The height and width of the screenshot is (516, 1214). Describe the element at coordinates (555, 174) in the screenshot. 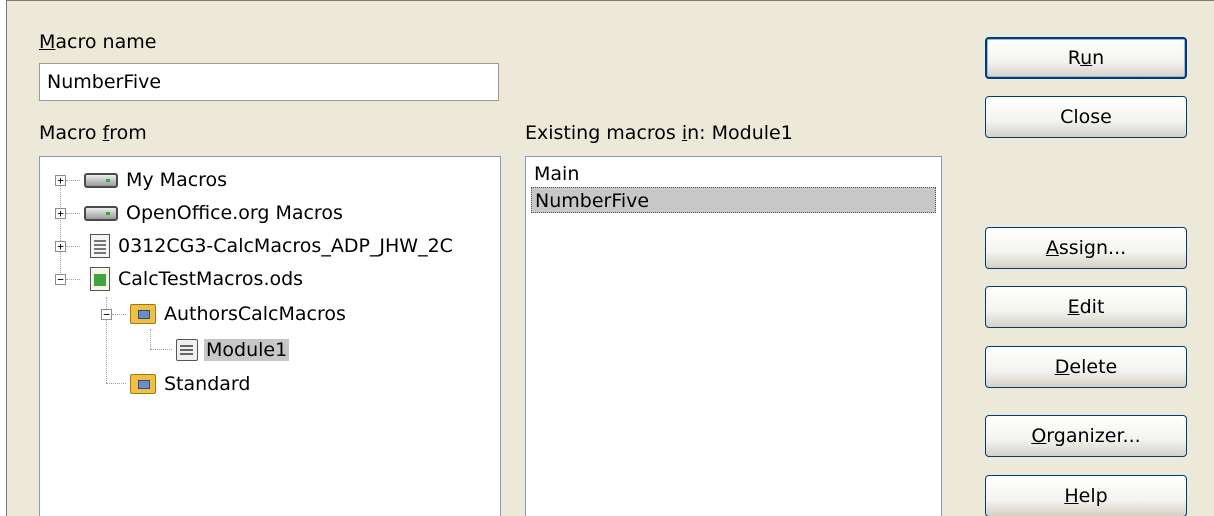

I see `macro-list-item-main: Main` at that location.